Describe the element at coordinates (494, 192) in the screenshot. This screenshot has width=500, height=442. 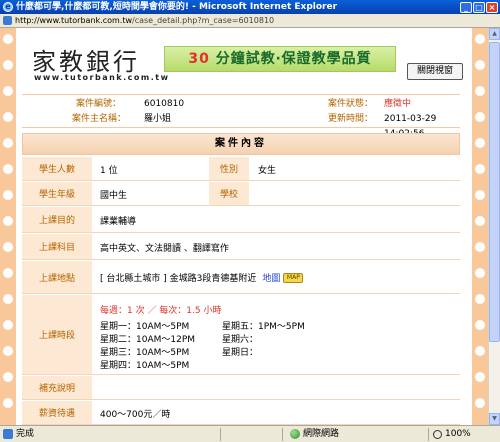
I see `scroll-thumb` at that location.